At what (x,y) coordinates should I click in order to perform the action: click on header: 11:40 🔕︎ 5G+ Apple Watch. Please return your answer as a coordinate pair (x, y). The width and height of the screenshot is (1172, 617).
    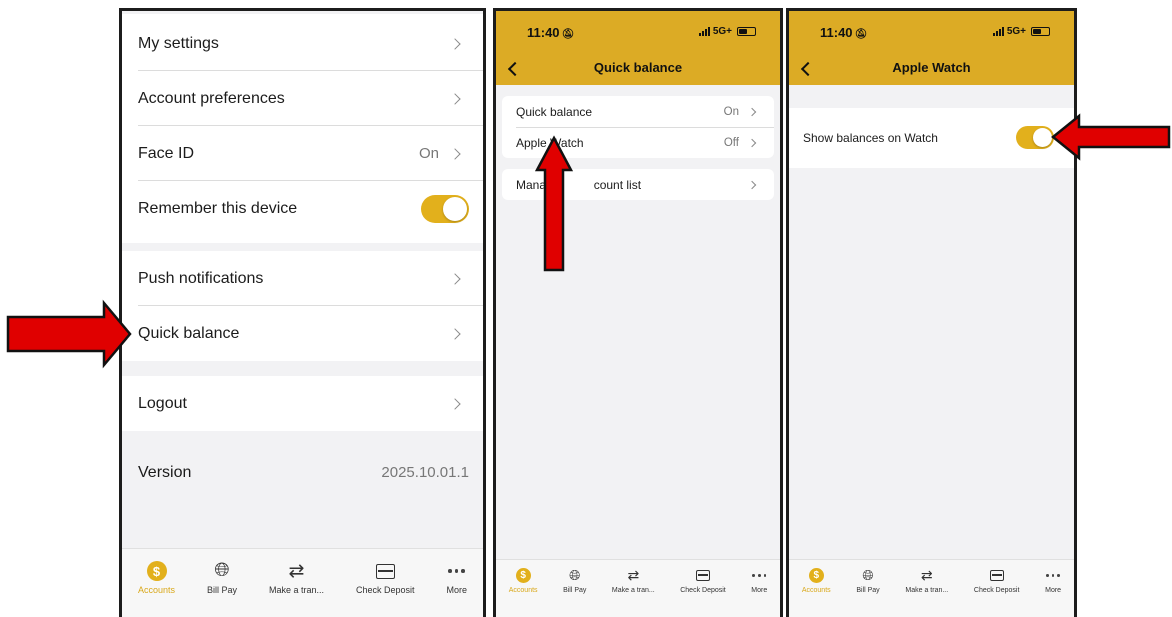
    Looking at the image, I should click on (931, 48).